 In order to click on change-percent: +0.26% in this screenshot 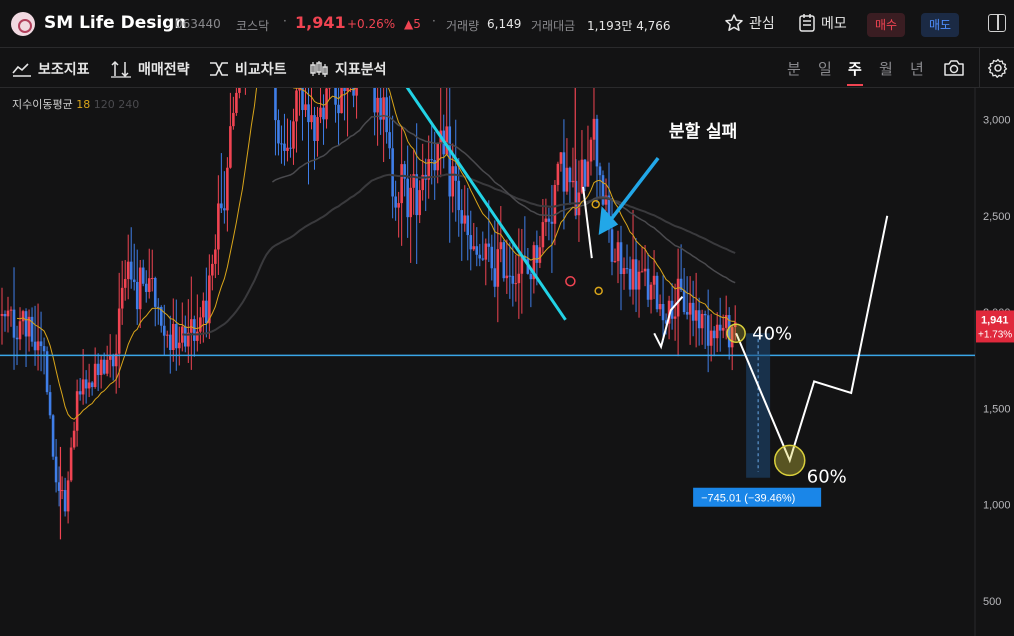, I will do `click(371, 24)`.